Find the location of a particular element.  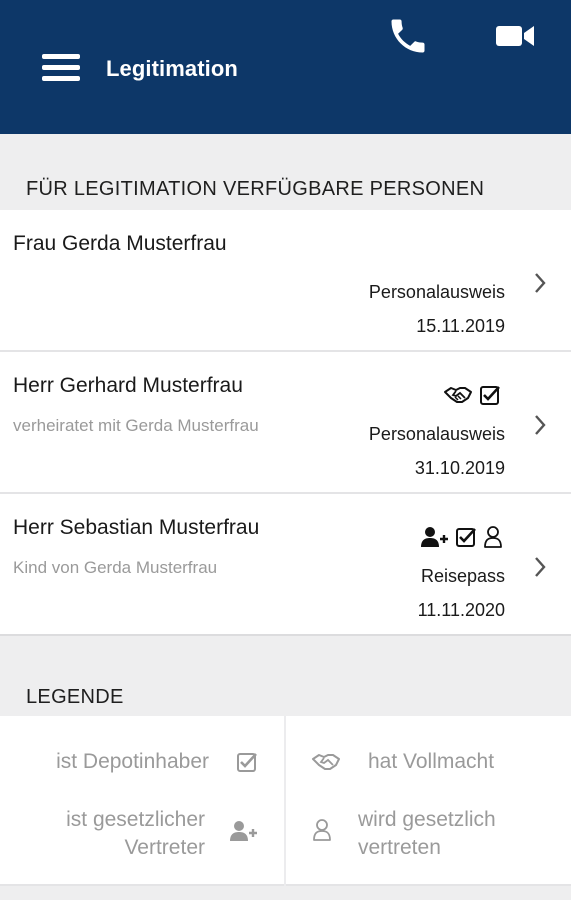

document-date: 15.11.2019 is located at coordinates (460, 326).